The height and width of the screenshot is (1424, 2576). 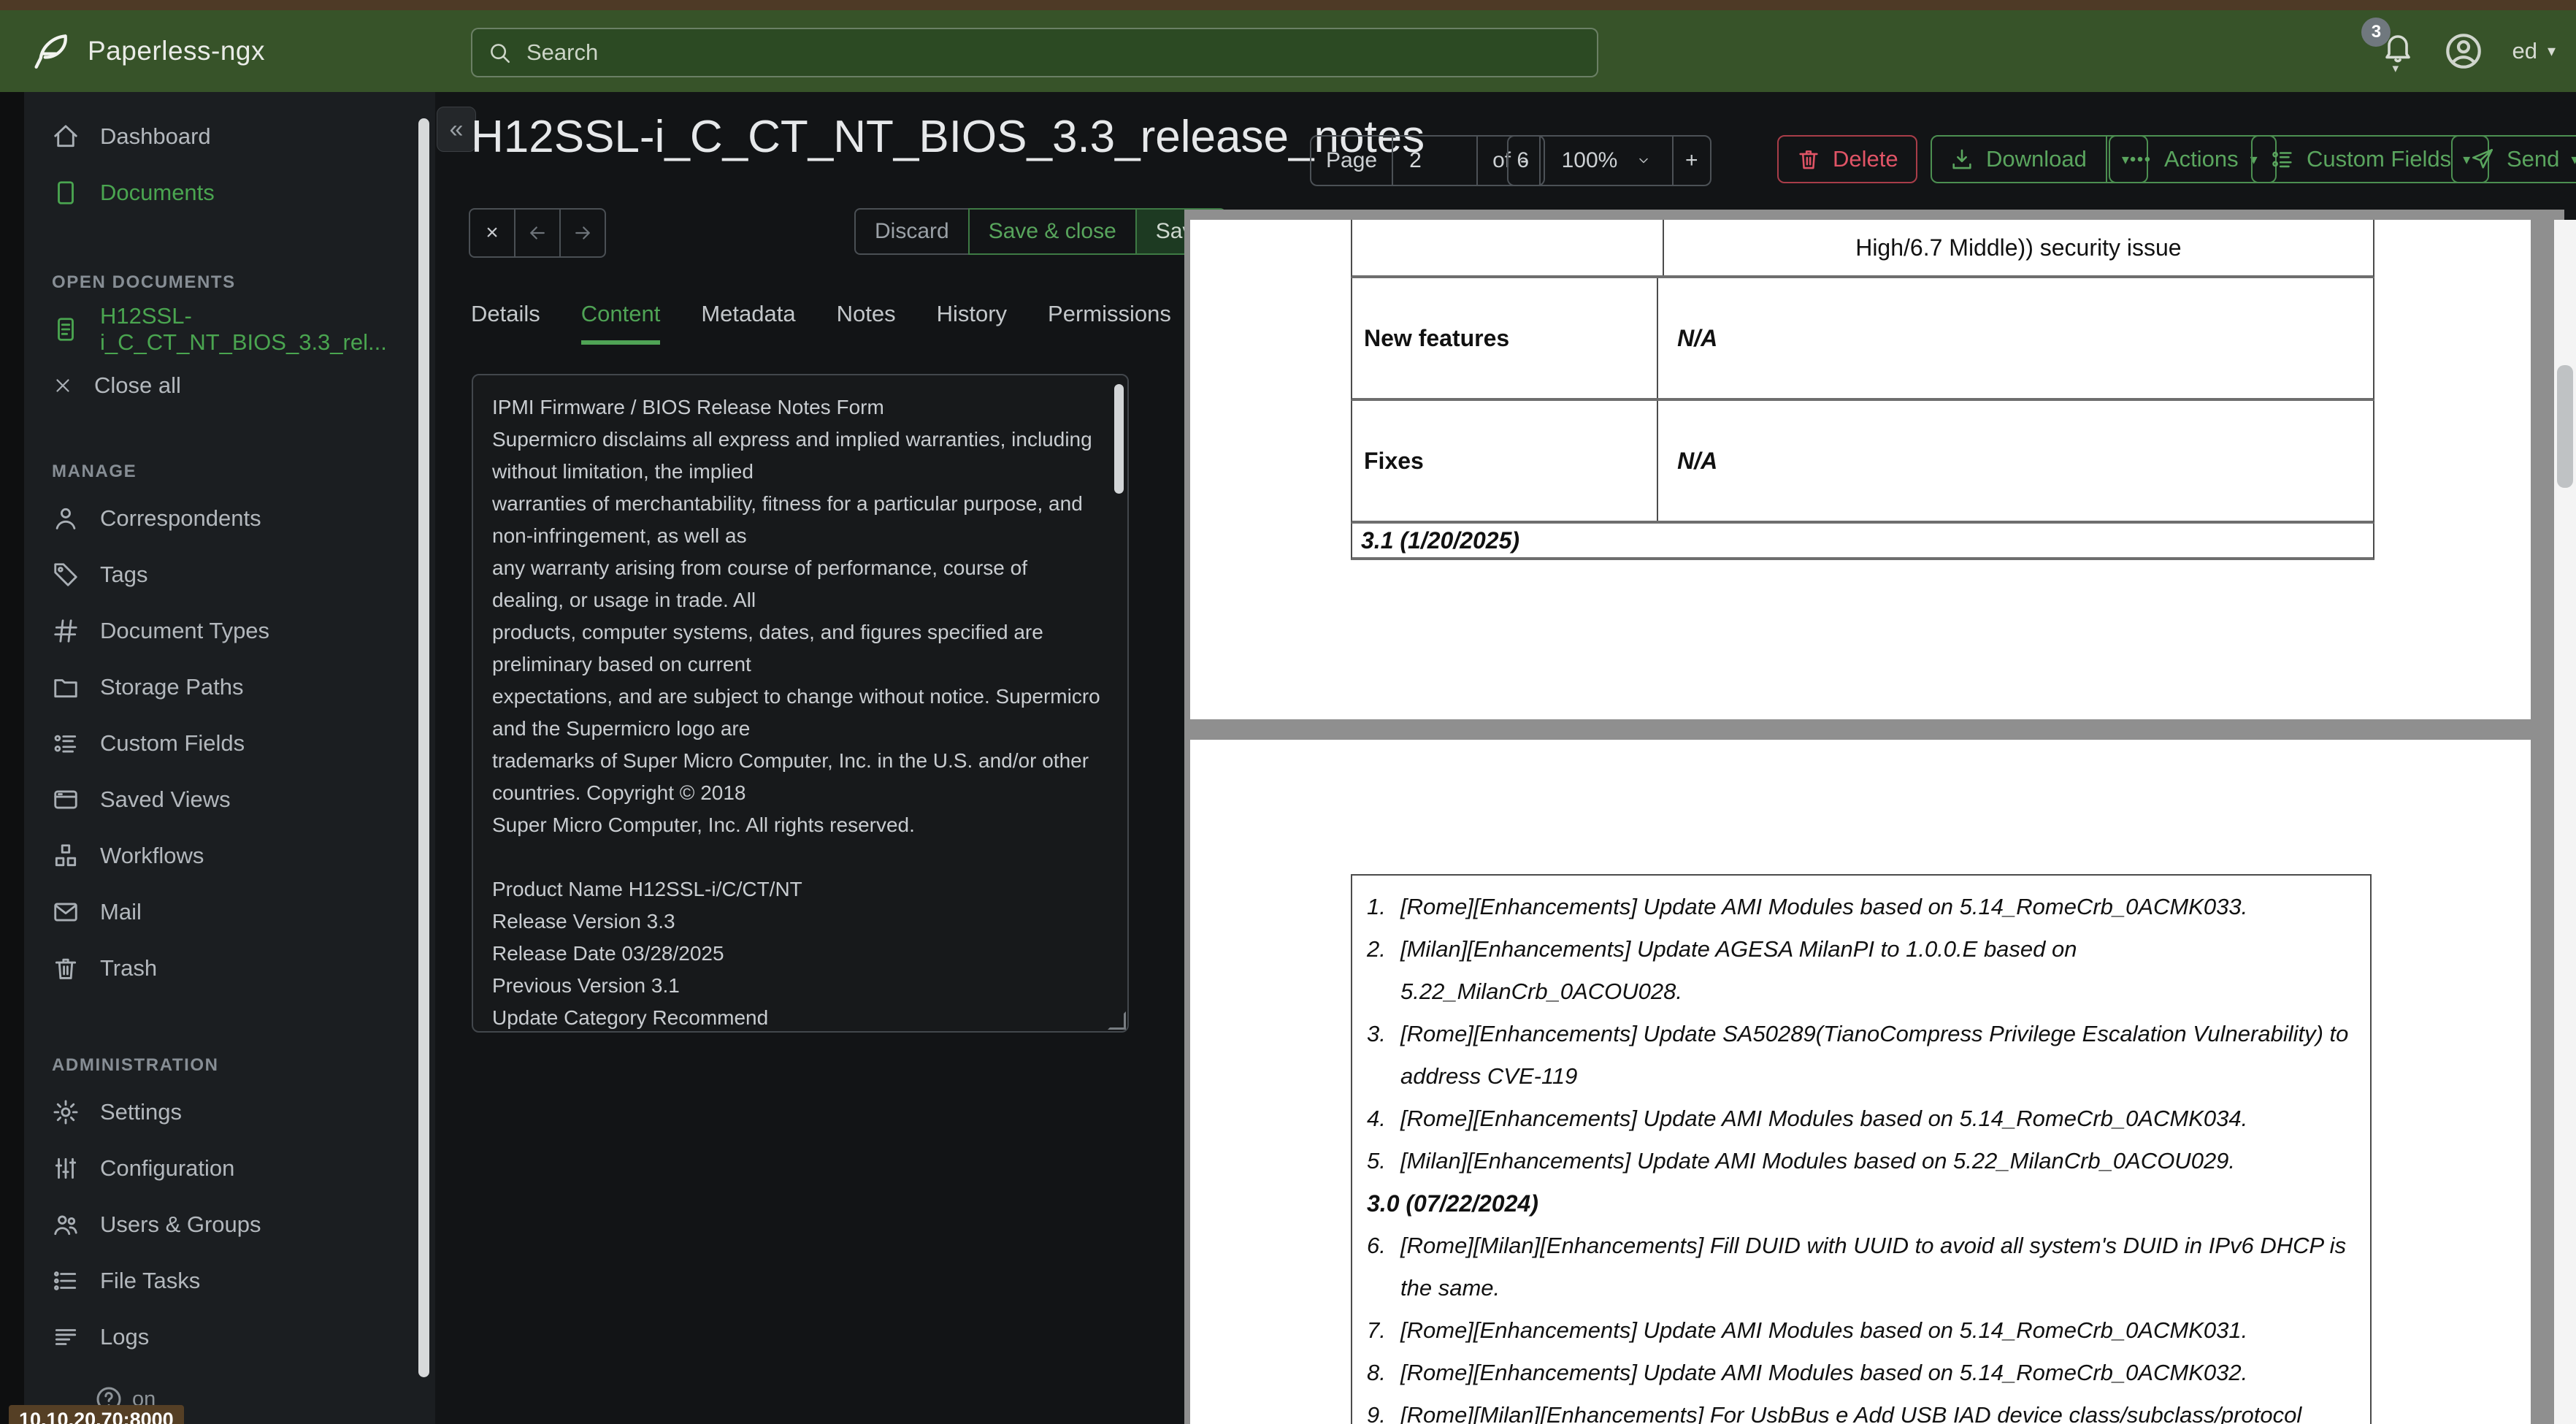 What do you see at coordinates (2565, 427) in the screenshot?
I see `viewer-scrollbar-thumb` at bounding box center [2565, 427].